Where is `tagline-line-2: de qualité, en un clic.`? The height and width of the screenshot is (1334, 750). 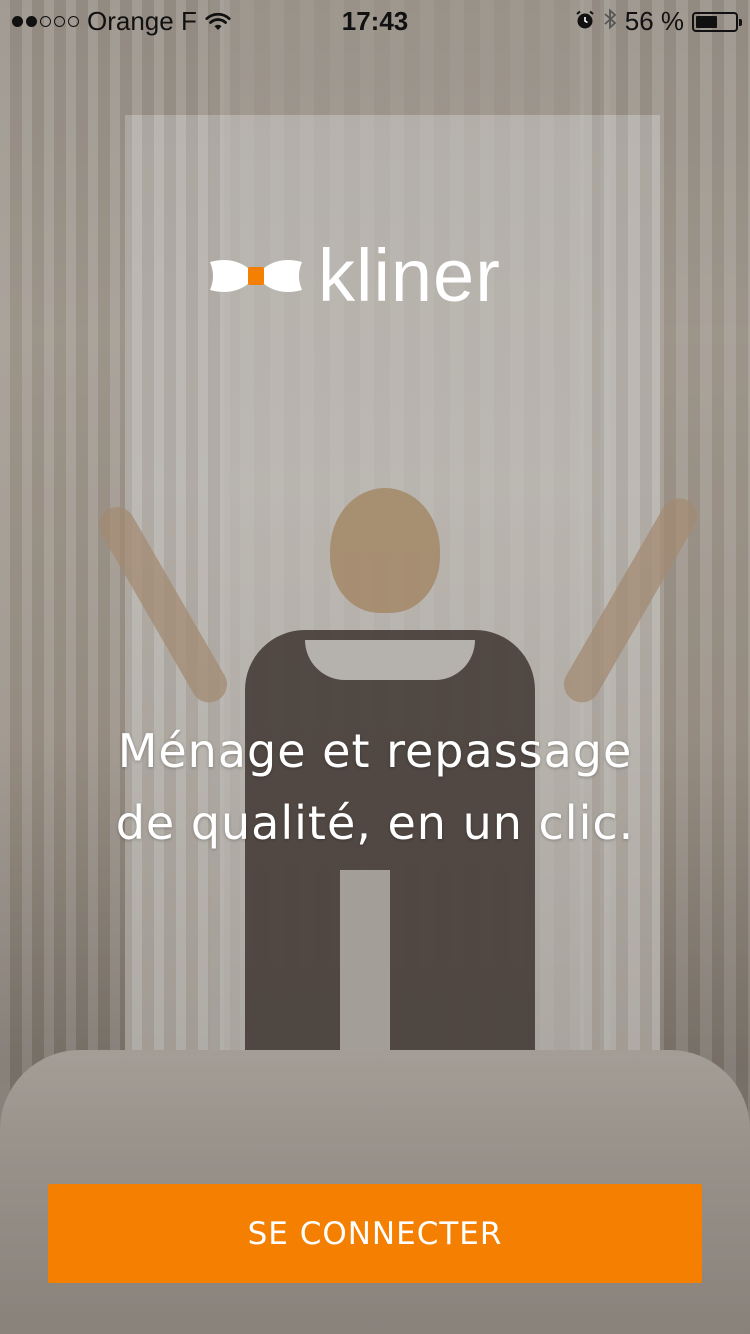 tagline-line-2: de qualité, en un clic. is located at coordinates (375, 823).